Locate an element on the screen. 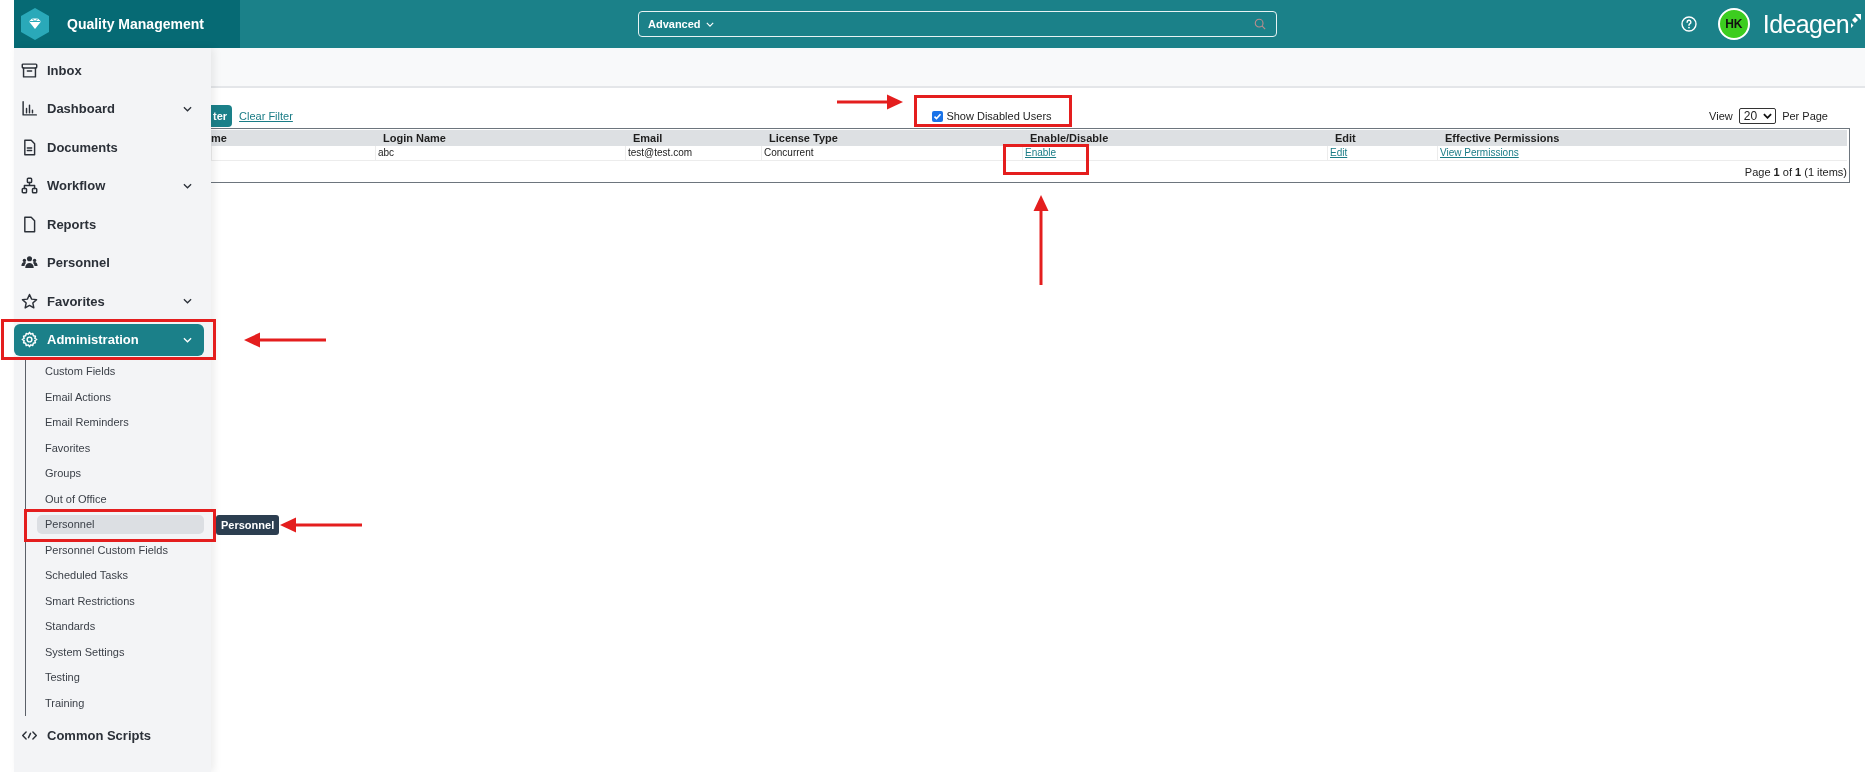  table-cell: test@test.com is located at coordinates (693, 153).